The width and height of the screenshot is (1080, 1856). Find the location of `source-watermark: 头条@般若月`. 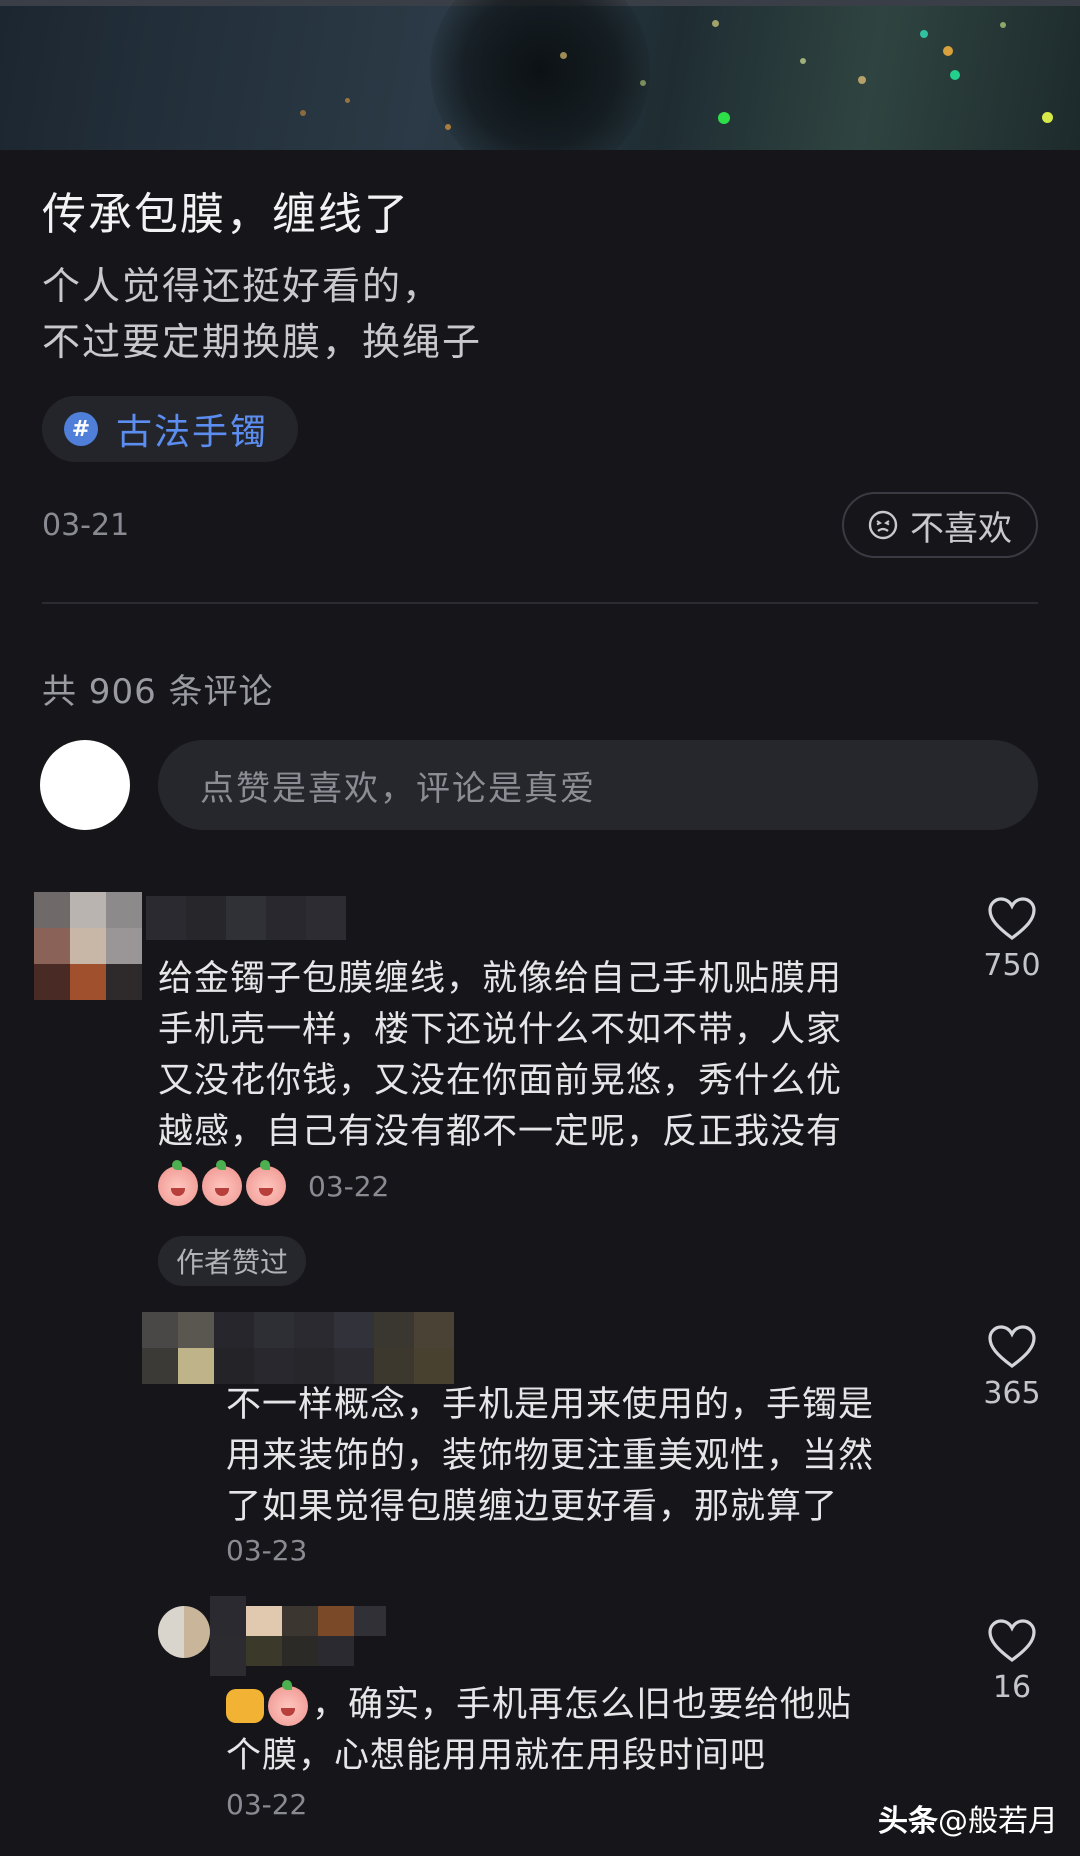

source-watermark: 头条@般若月 is located at coordinates (968, 1818).